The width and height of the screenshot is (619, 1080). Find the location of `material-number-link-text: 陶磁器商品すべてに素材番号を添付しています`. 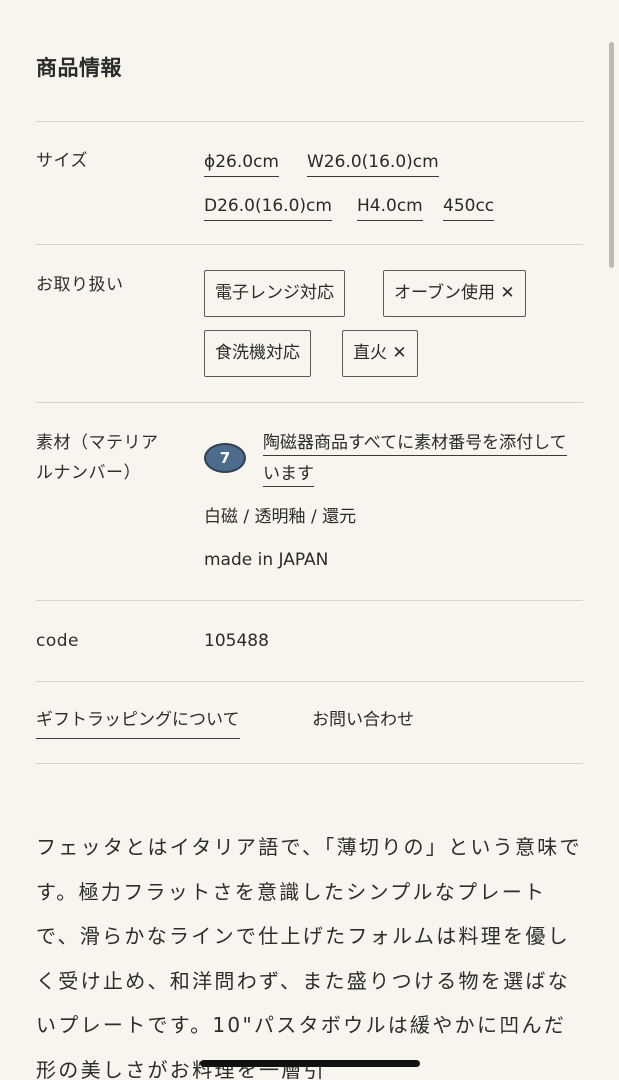

material-number-link-text: 陶磁器商品すべてに素材番号を添付しています is located at coordinates (415, 460).